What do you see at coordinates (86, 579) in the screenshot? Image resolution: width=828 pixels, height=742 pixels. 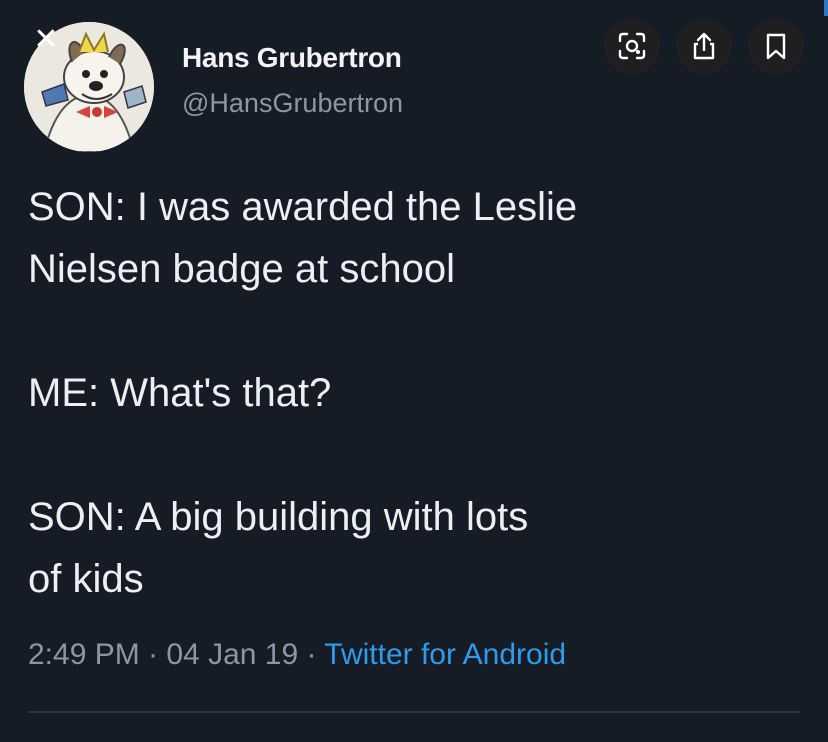 I see `tweet-line: of kids` at bounding box center [86, 579].